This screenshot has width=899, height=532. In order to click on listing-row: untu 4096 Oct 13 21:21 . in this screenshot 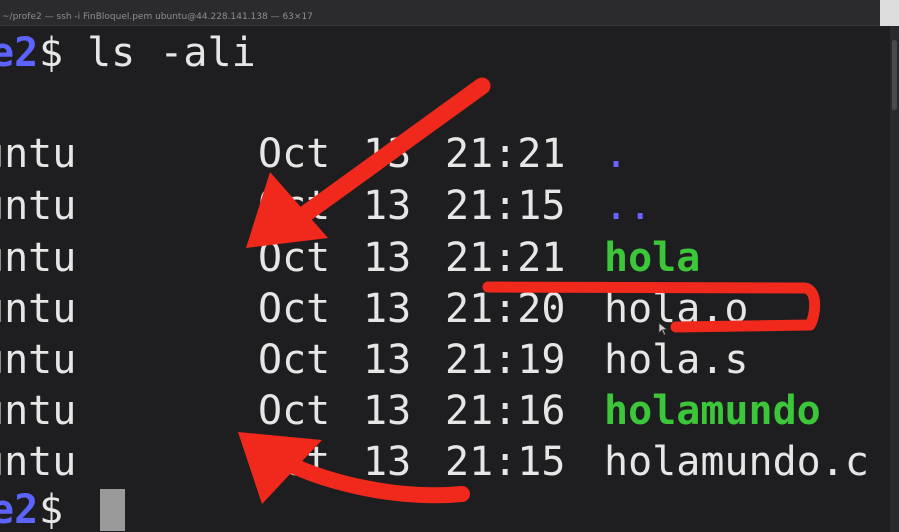, I will do `click(314, 154)`.